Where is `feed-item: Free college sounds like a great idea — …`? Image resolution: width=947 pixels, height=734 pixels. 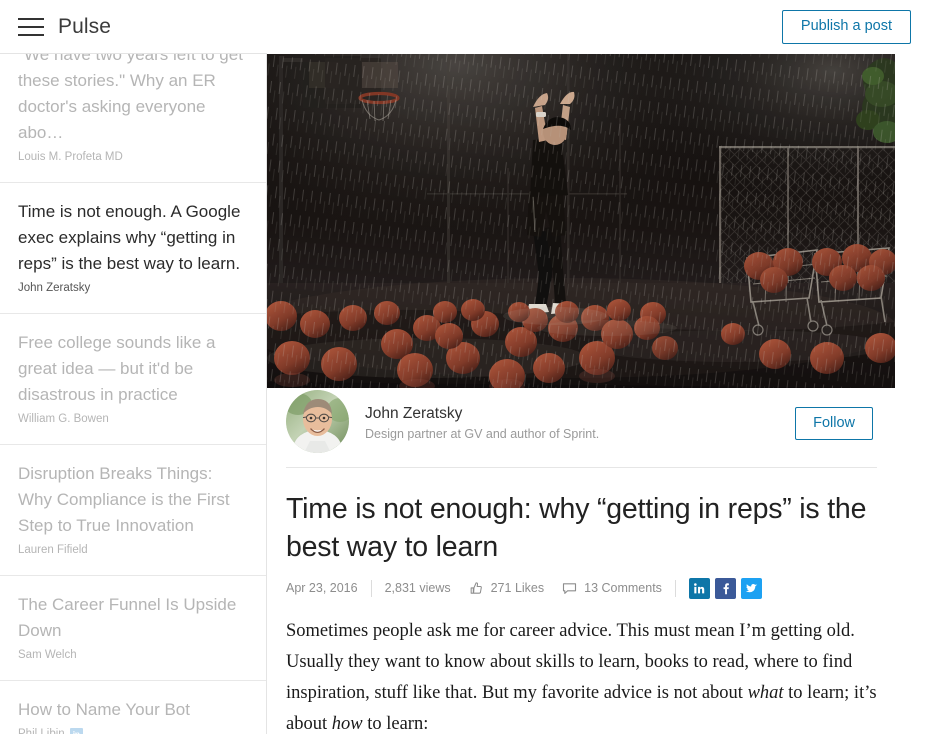
feed-item: Free college sounds like a great idea — … is located at coordinates (133, 379).